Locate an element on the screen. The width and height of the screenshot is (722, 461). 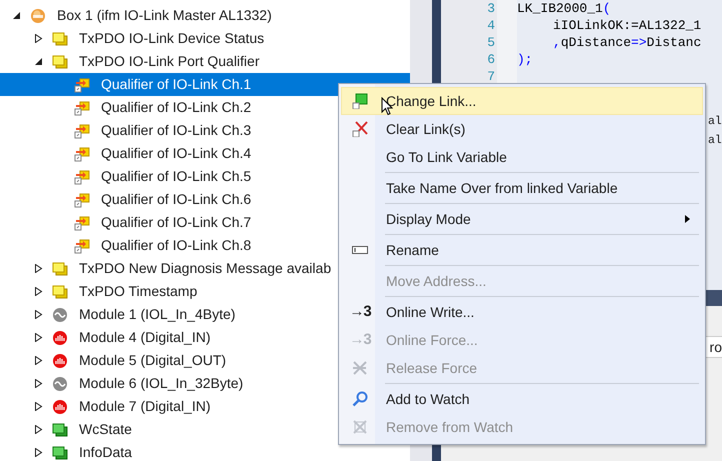
tree-label: Box 1 (ifm IO-Link Master AL1332) is located at coordinates (164, 15).